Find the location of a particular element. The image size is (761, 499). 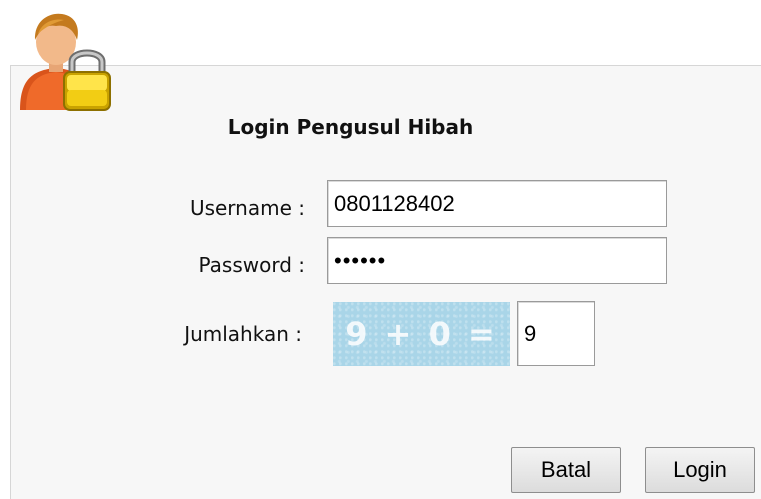

cancel-button: Batal is located at coordinates (566, 470).